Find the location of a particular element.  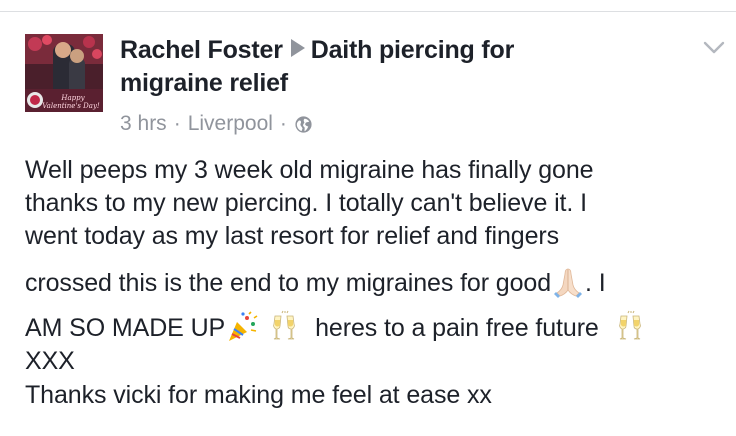

post-meta: 3 hrs · Liverpool · is located at coordinates (216, 124).